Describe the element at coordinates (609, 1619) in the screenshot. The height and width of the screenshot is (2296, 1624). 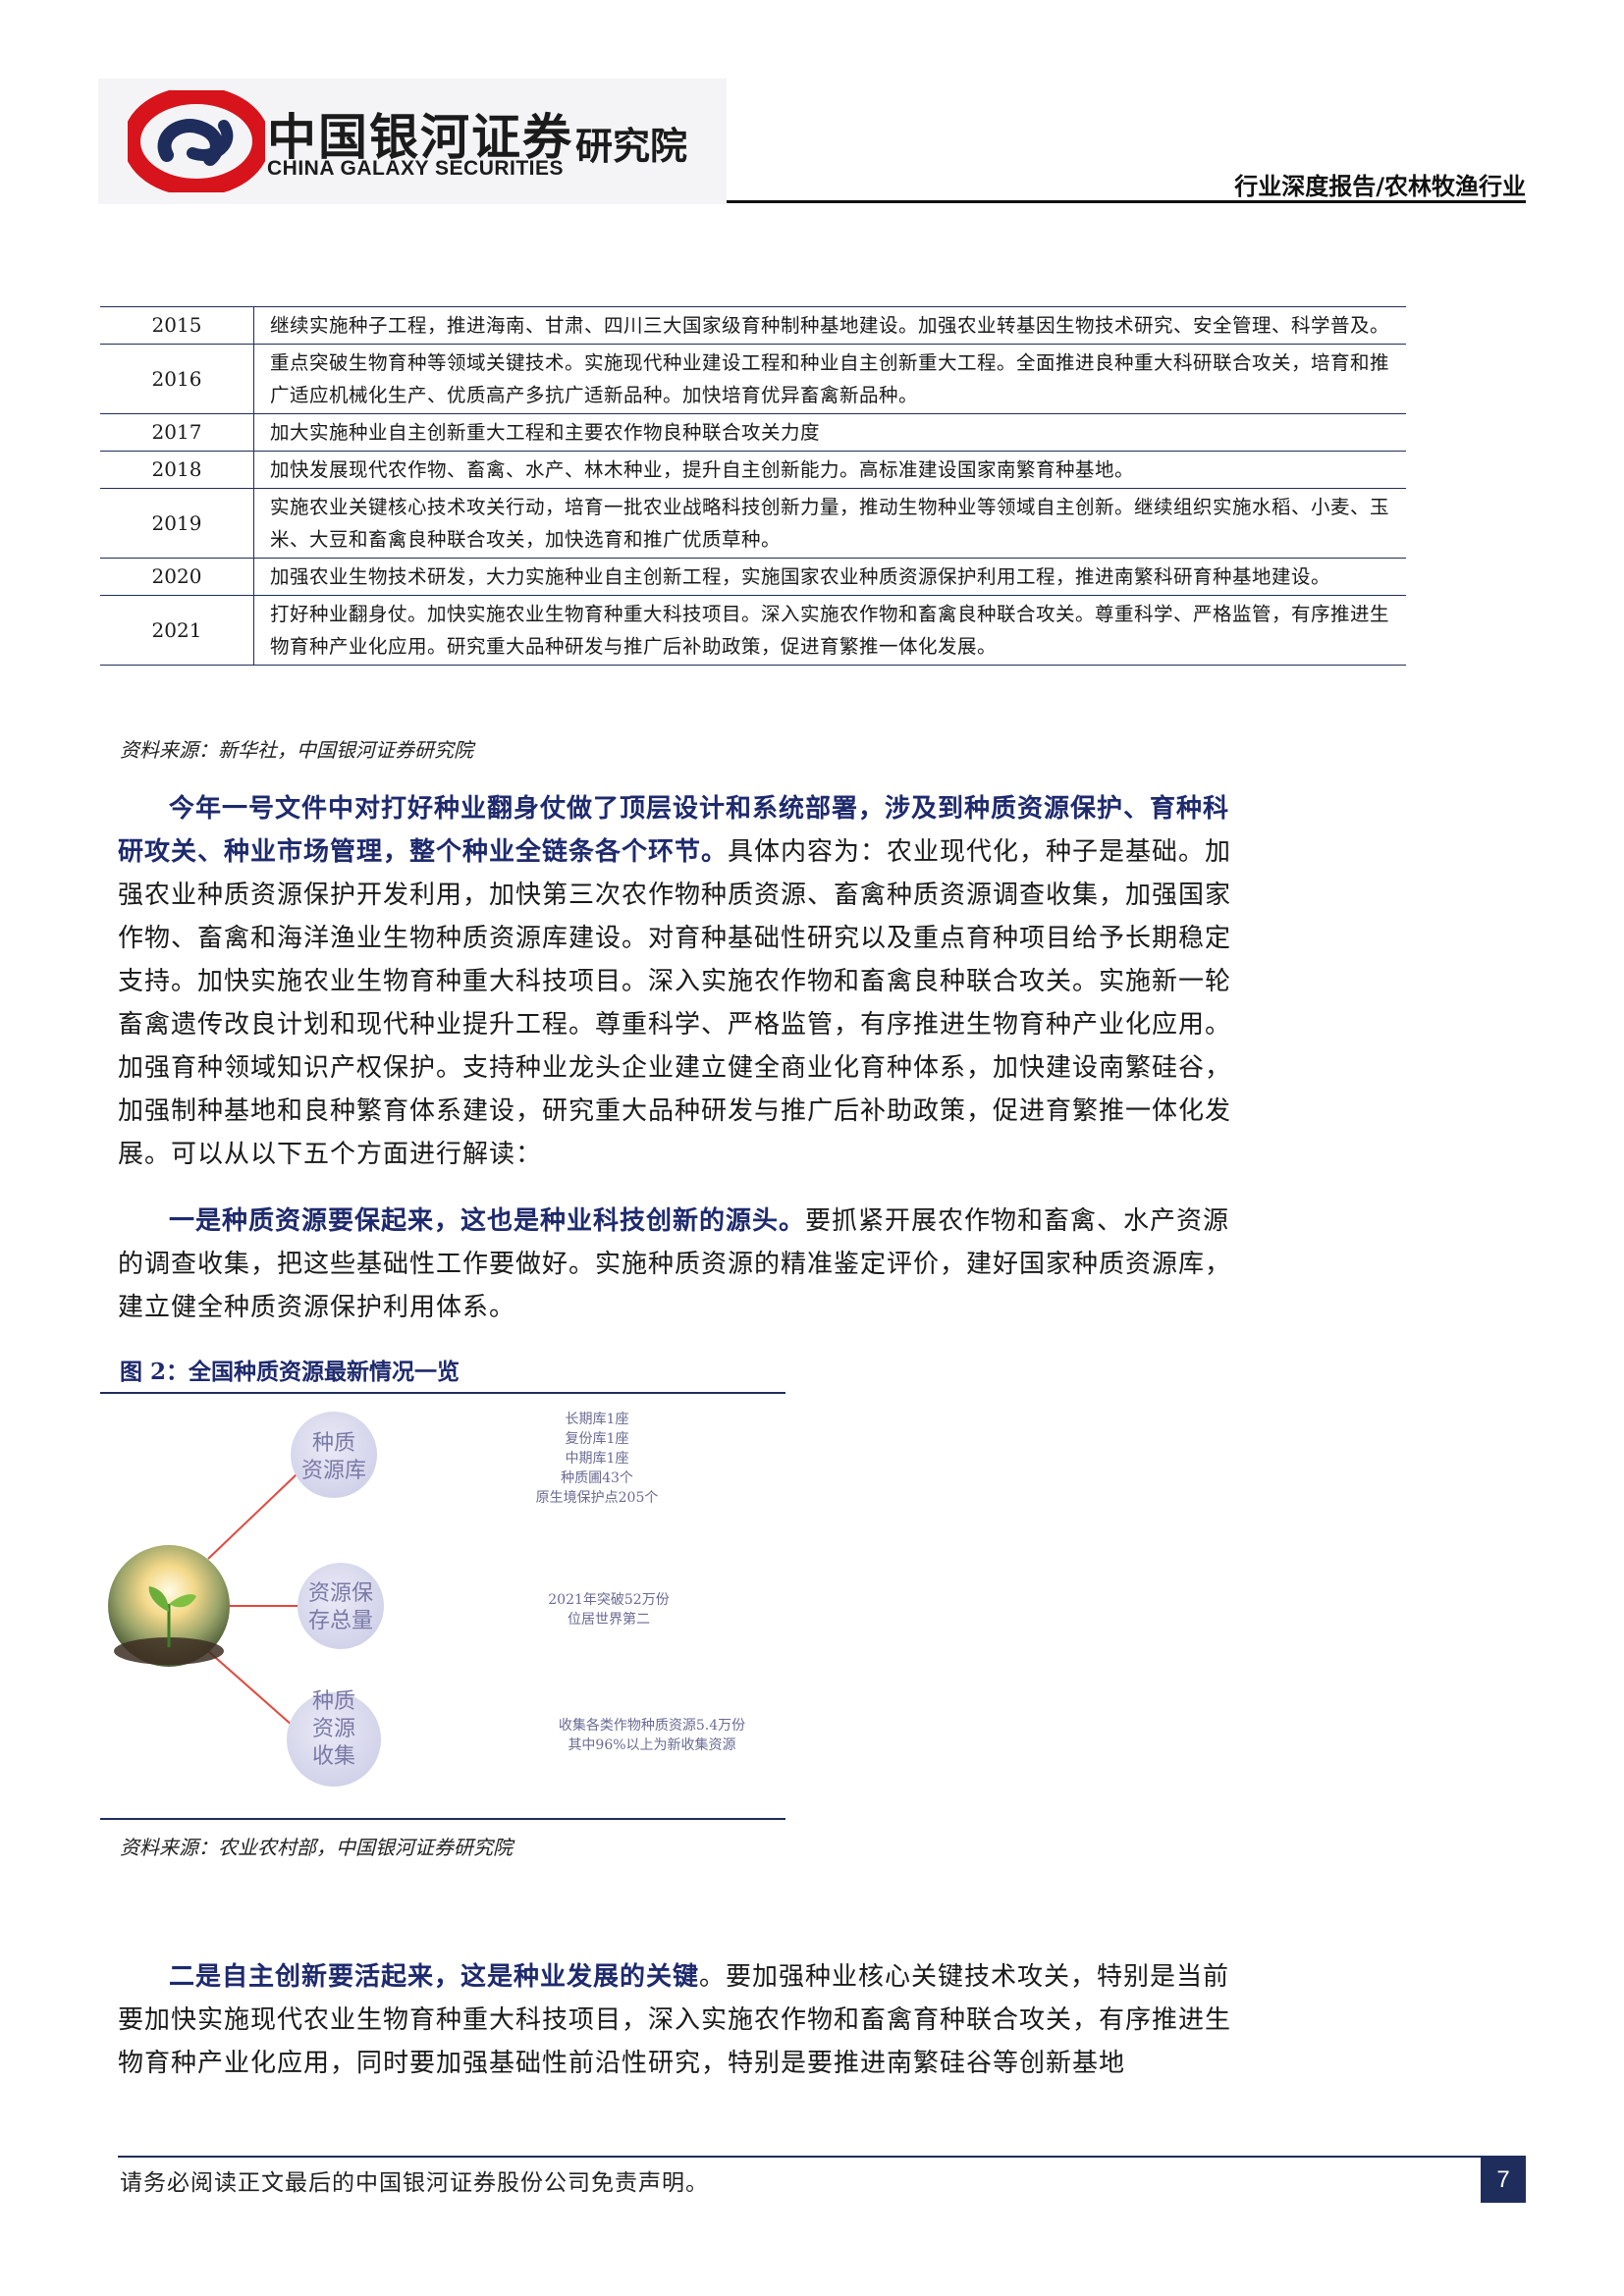
I see `figure-note: 位居世界第二` at that location.